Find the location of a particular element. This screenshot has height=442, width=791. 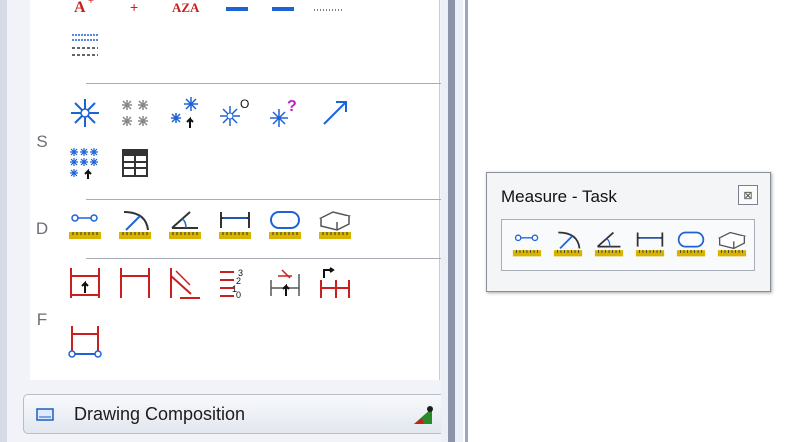

symbol-query-tool: ? is located at coordinates (285, 113).